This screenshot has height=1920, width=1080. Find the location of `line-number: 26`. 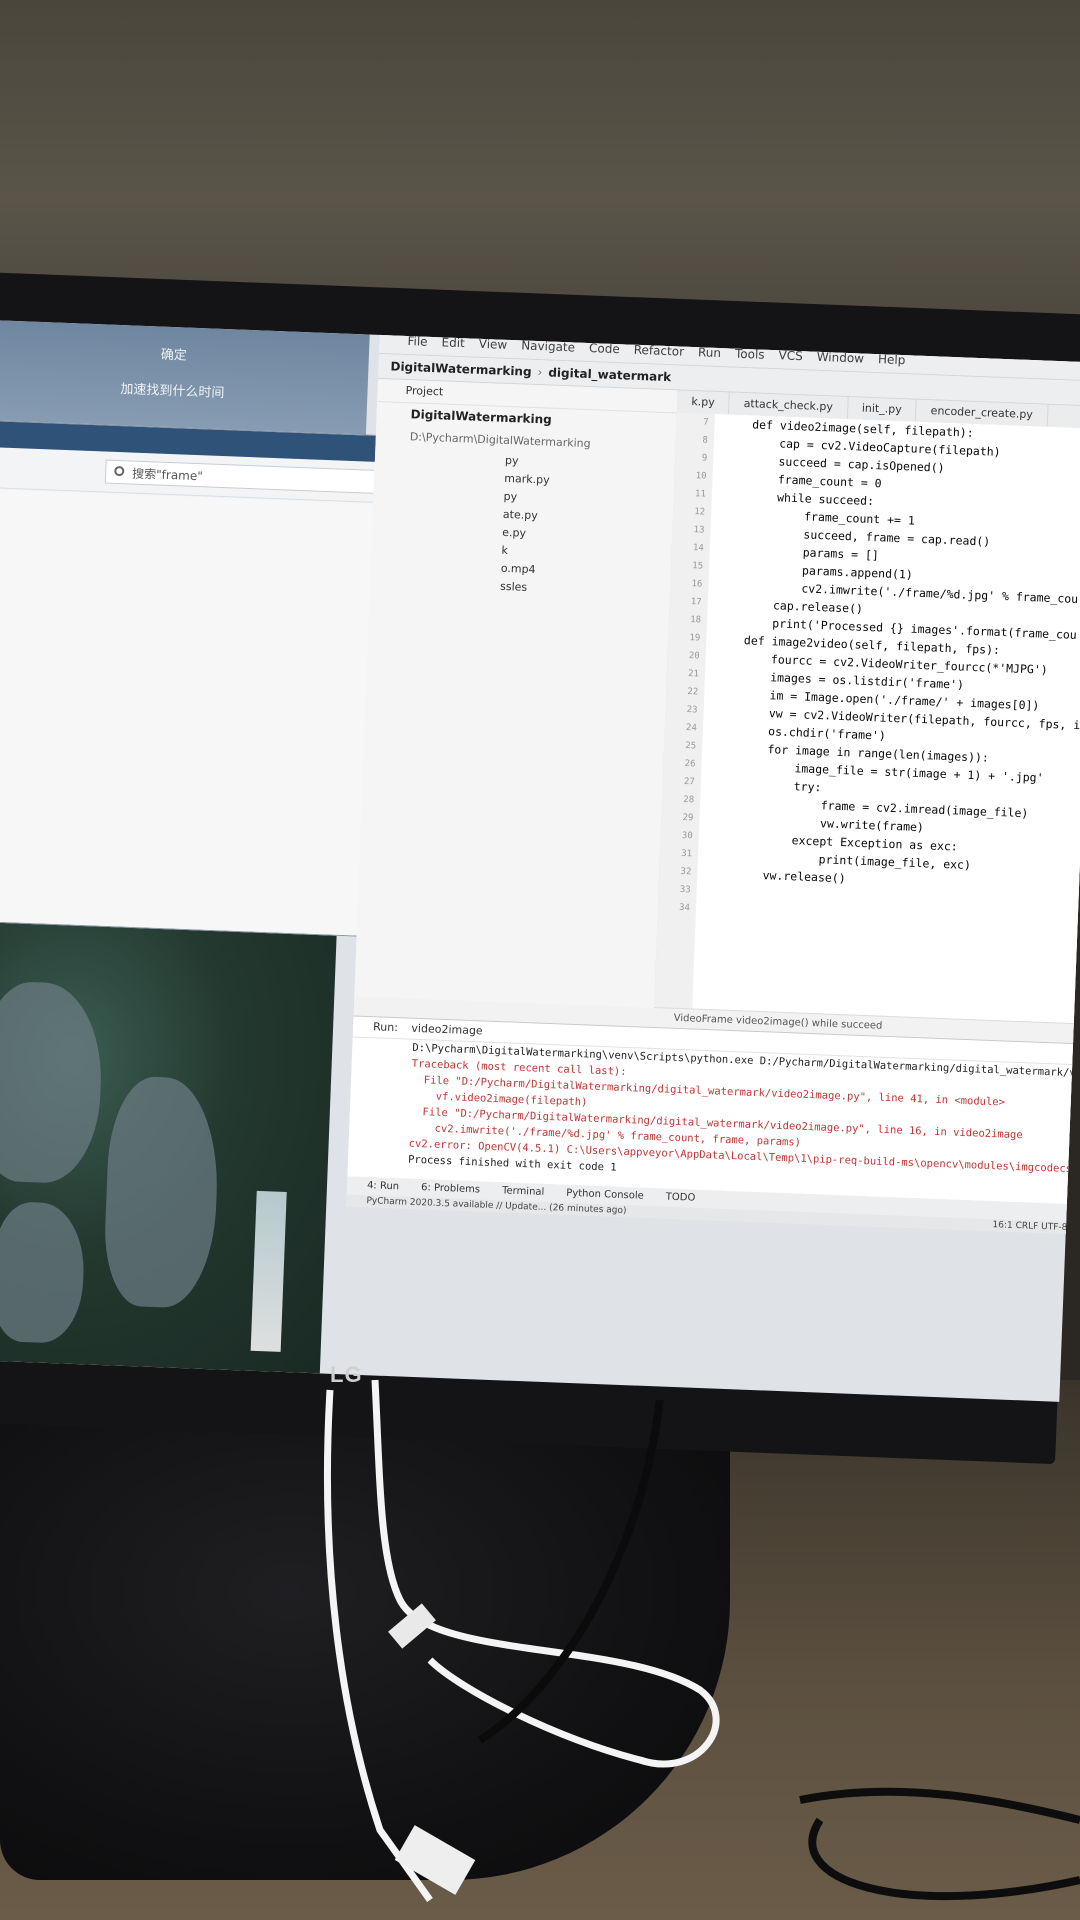

line-number: 26 is located at coordinates (690, 764).